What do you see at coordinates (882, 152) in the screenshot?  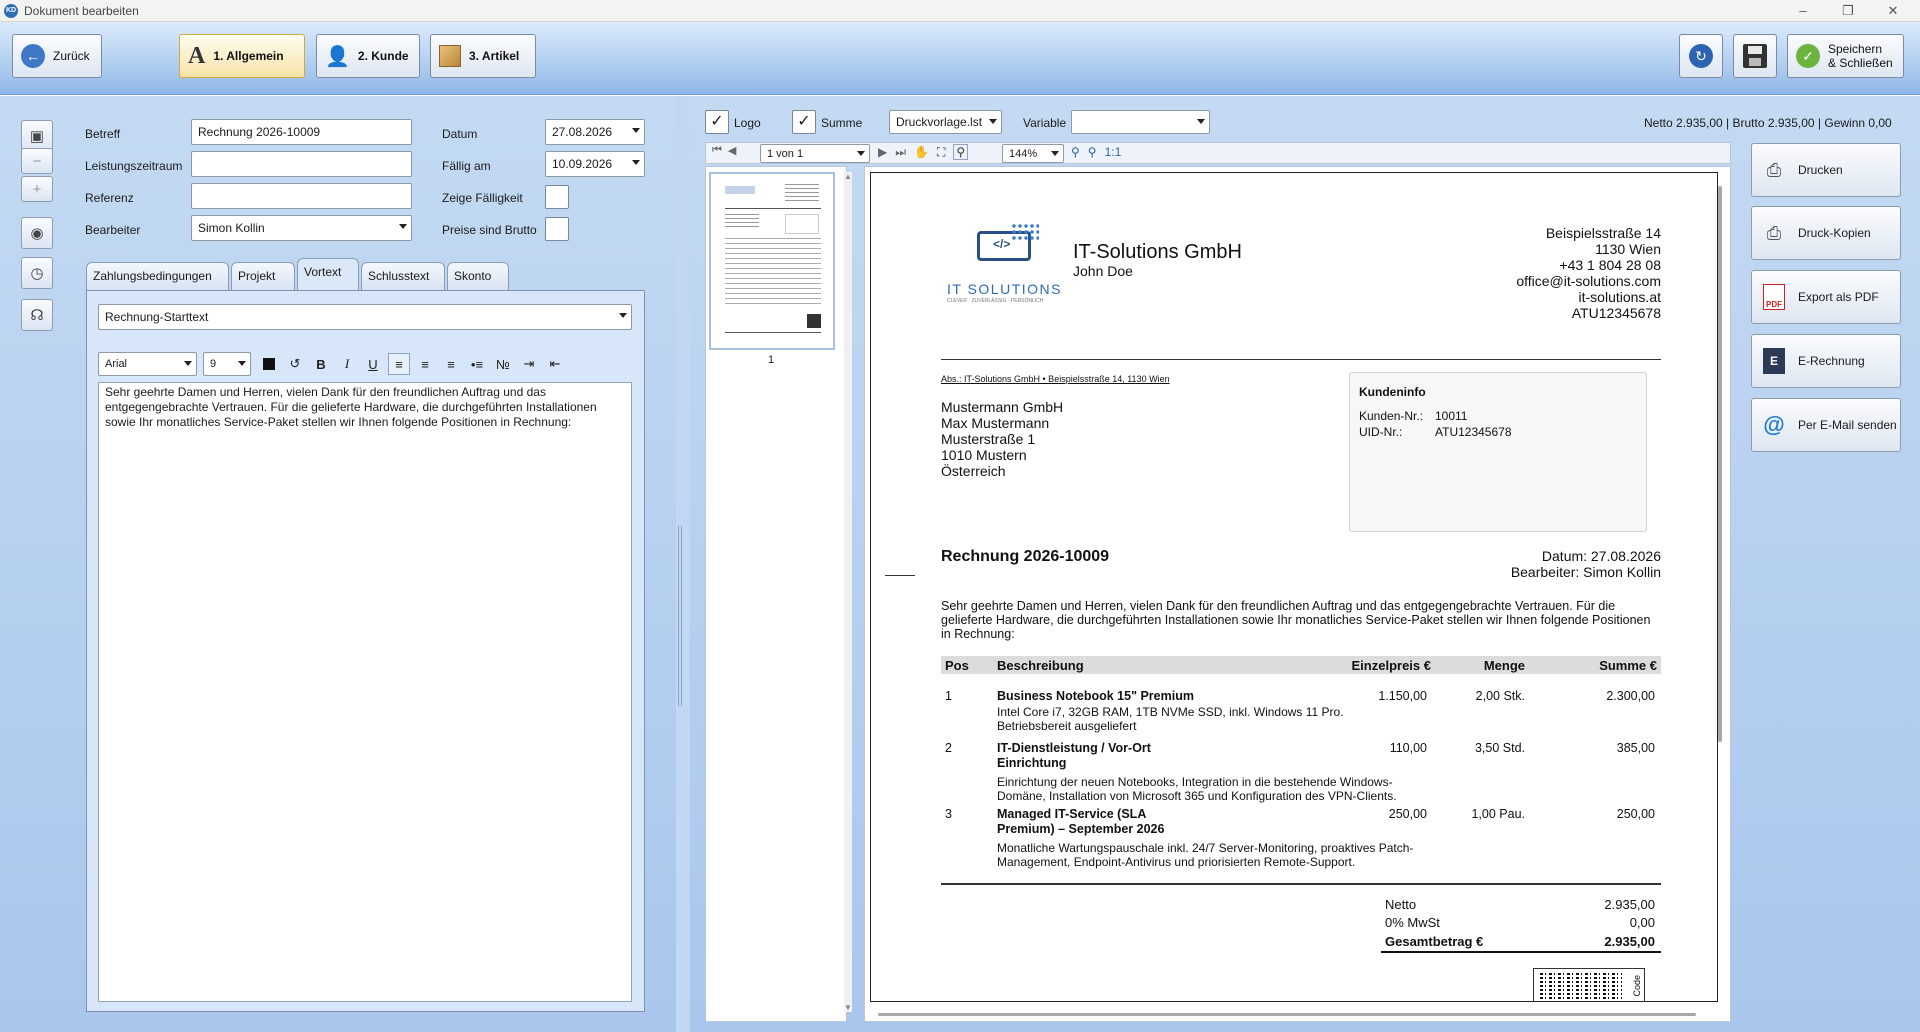 I see `next-page-icon: ▶` at bounding box center [882, 152].